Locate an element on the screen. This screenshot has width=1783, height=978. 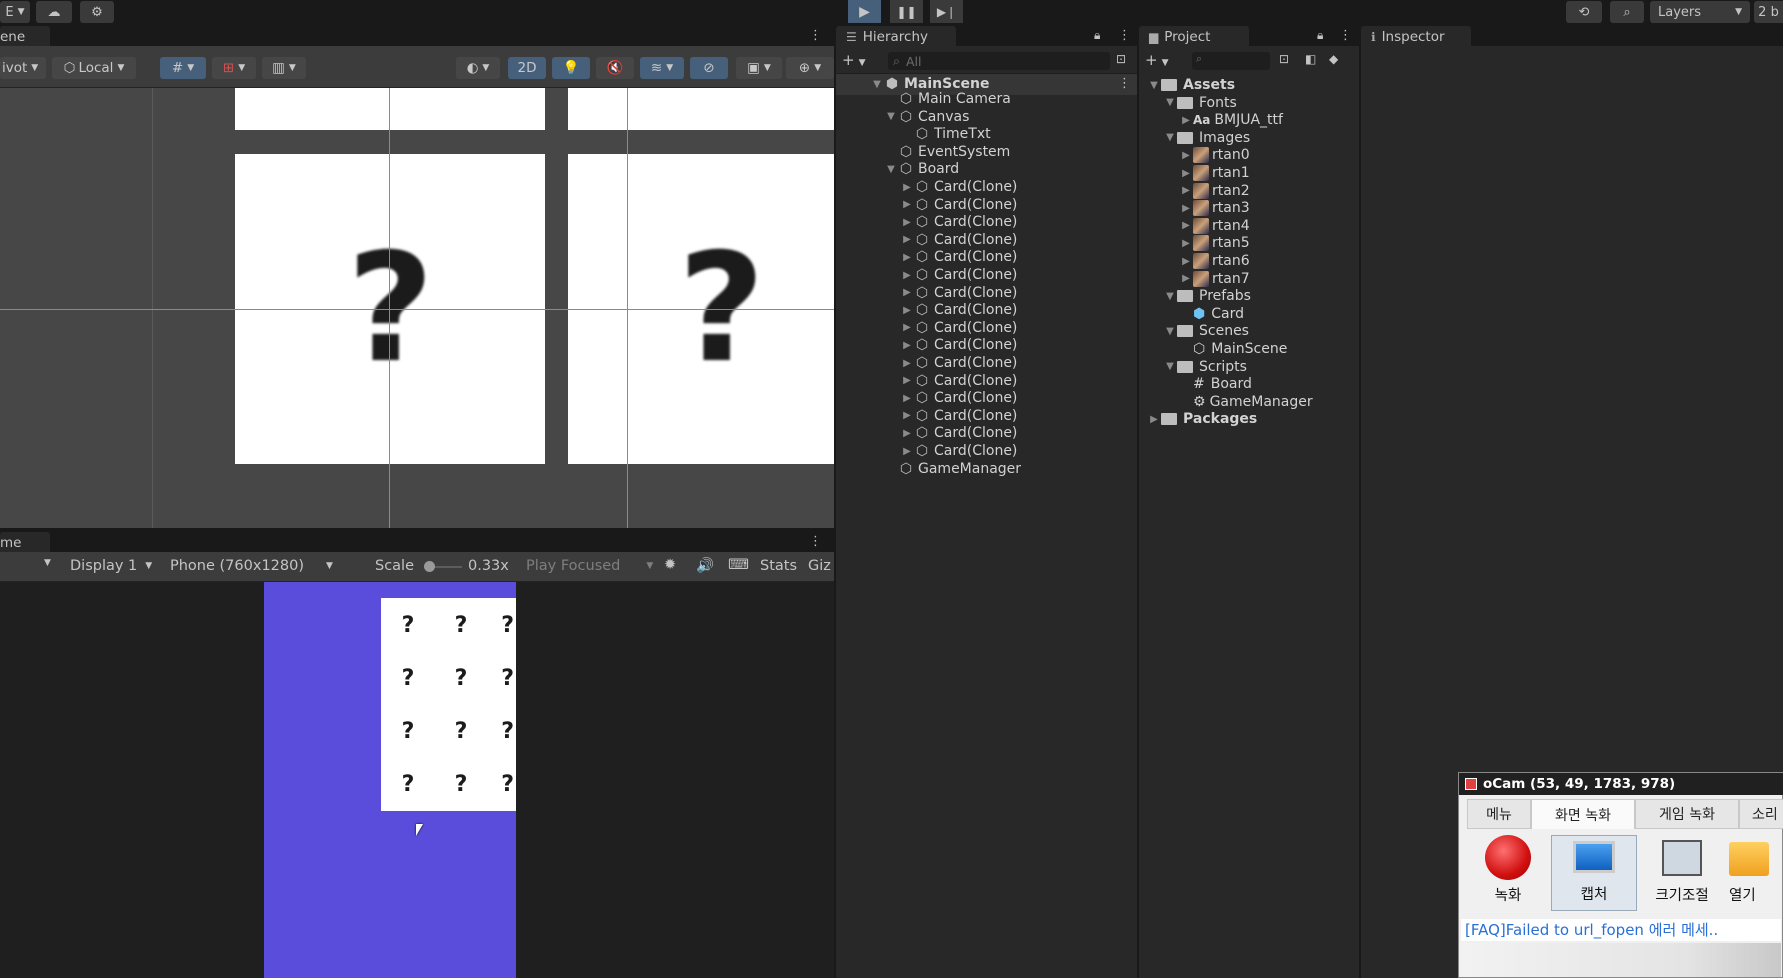
search-button: ⌕ is located at coordinates (1627, 12).